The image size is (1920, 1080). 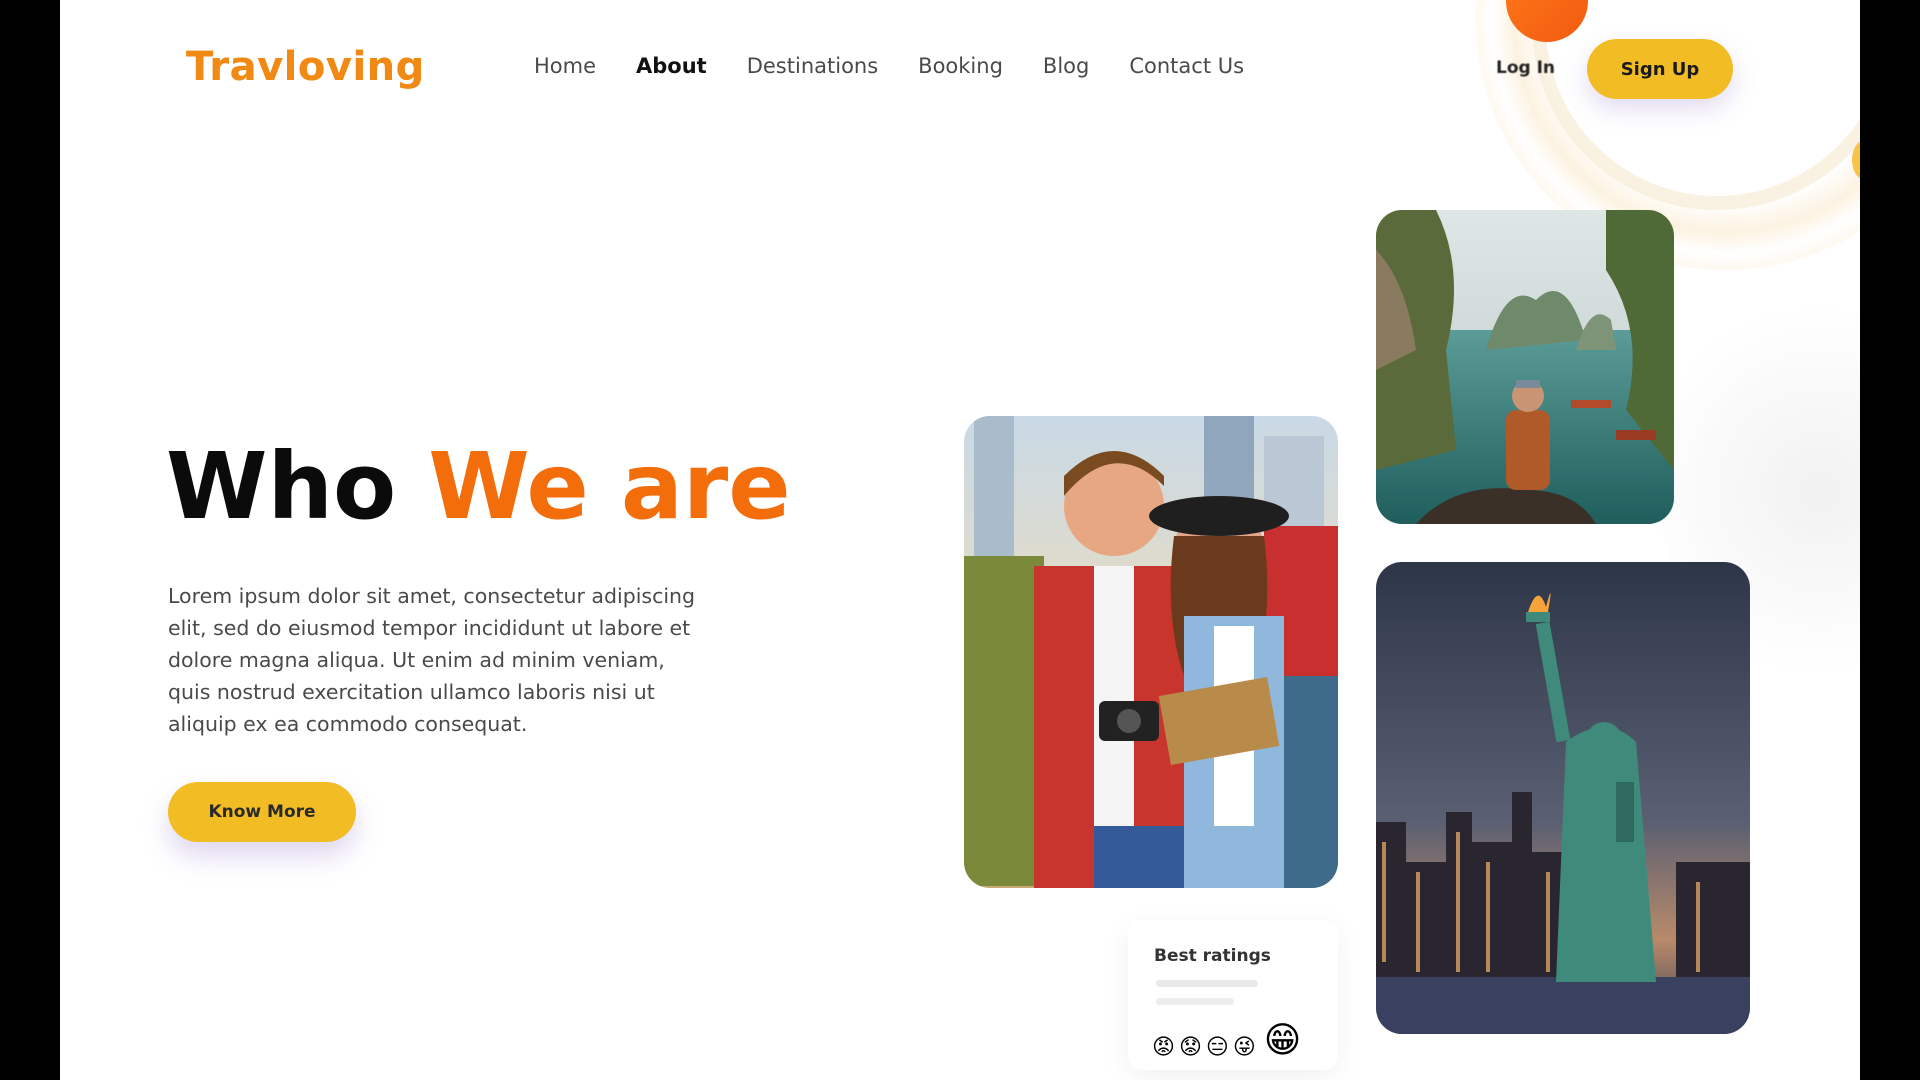 I want to click on nav-item-booking: Booking, so click(x=960, y=66).